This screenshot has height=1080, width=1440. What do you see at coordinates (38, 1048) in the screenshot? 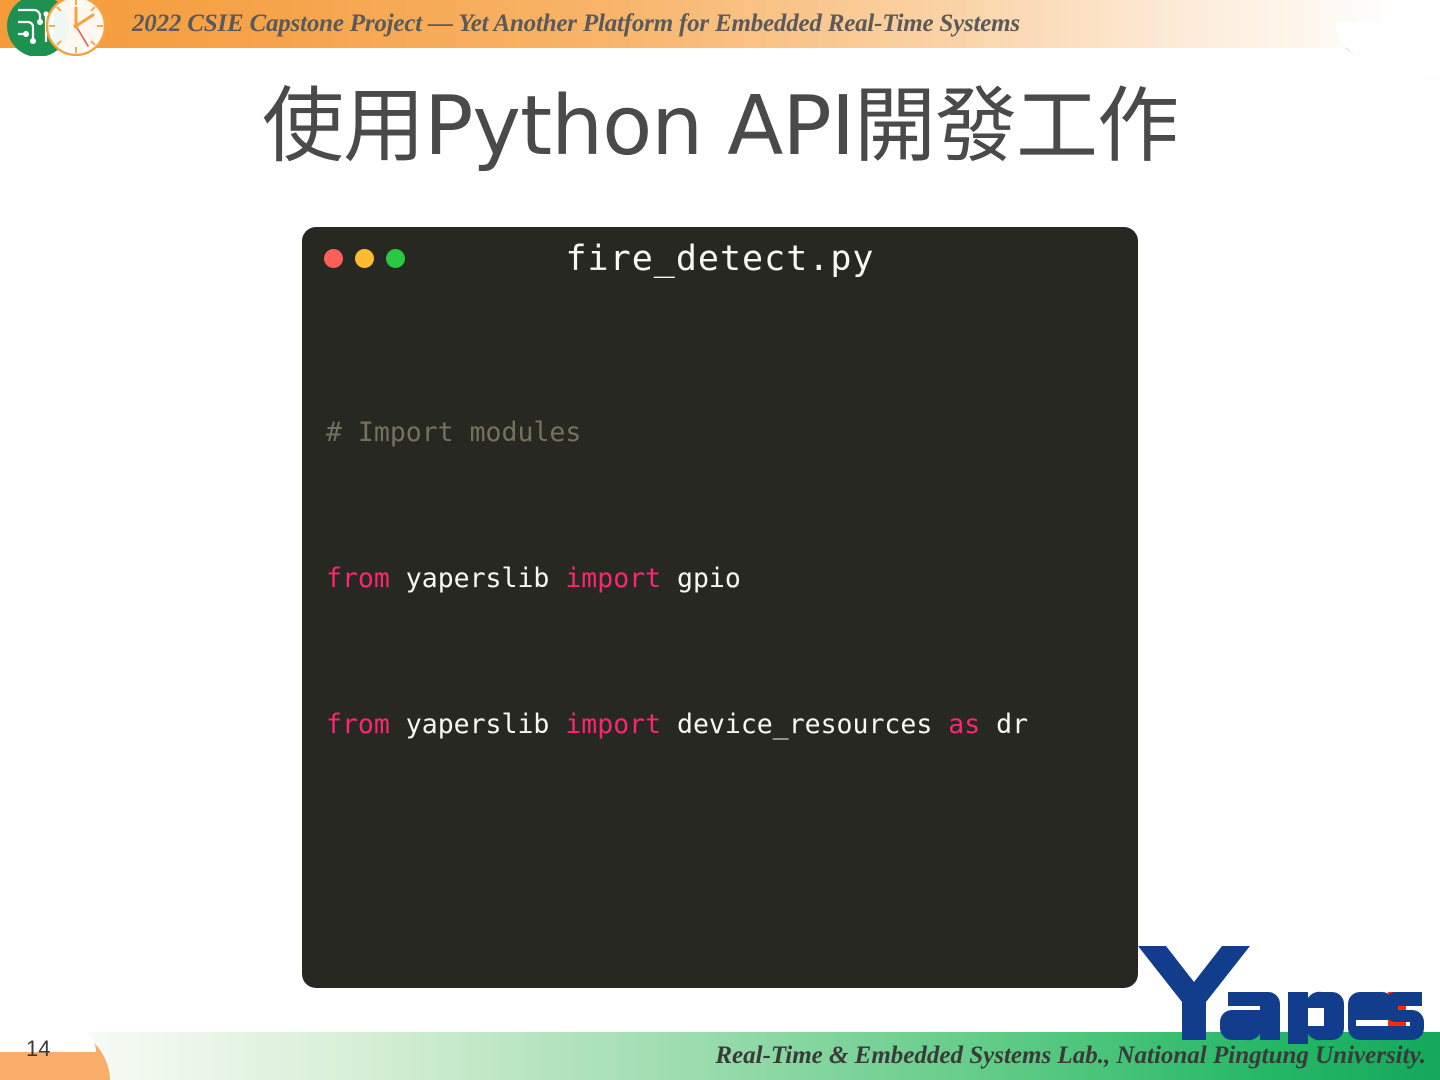
I see `page-number: 14` at bounding box center [38, 1048].